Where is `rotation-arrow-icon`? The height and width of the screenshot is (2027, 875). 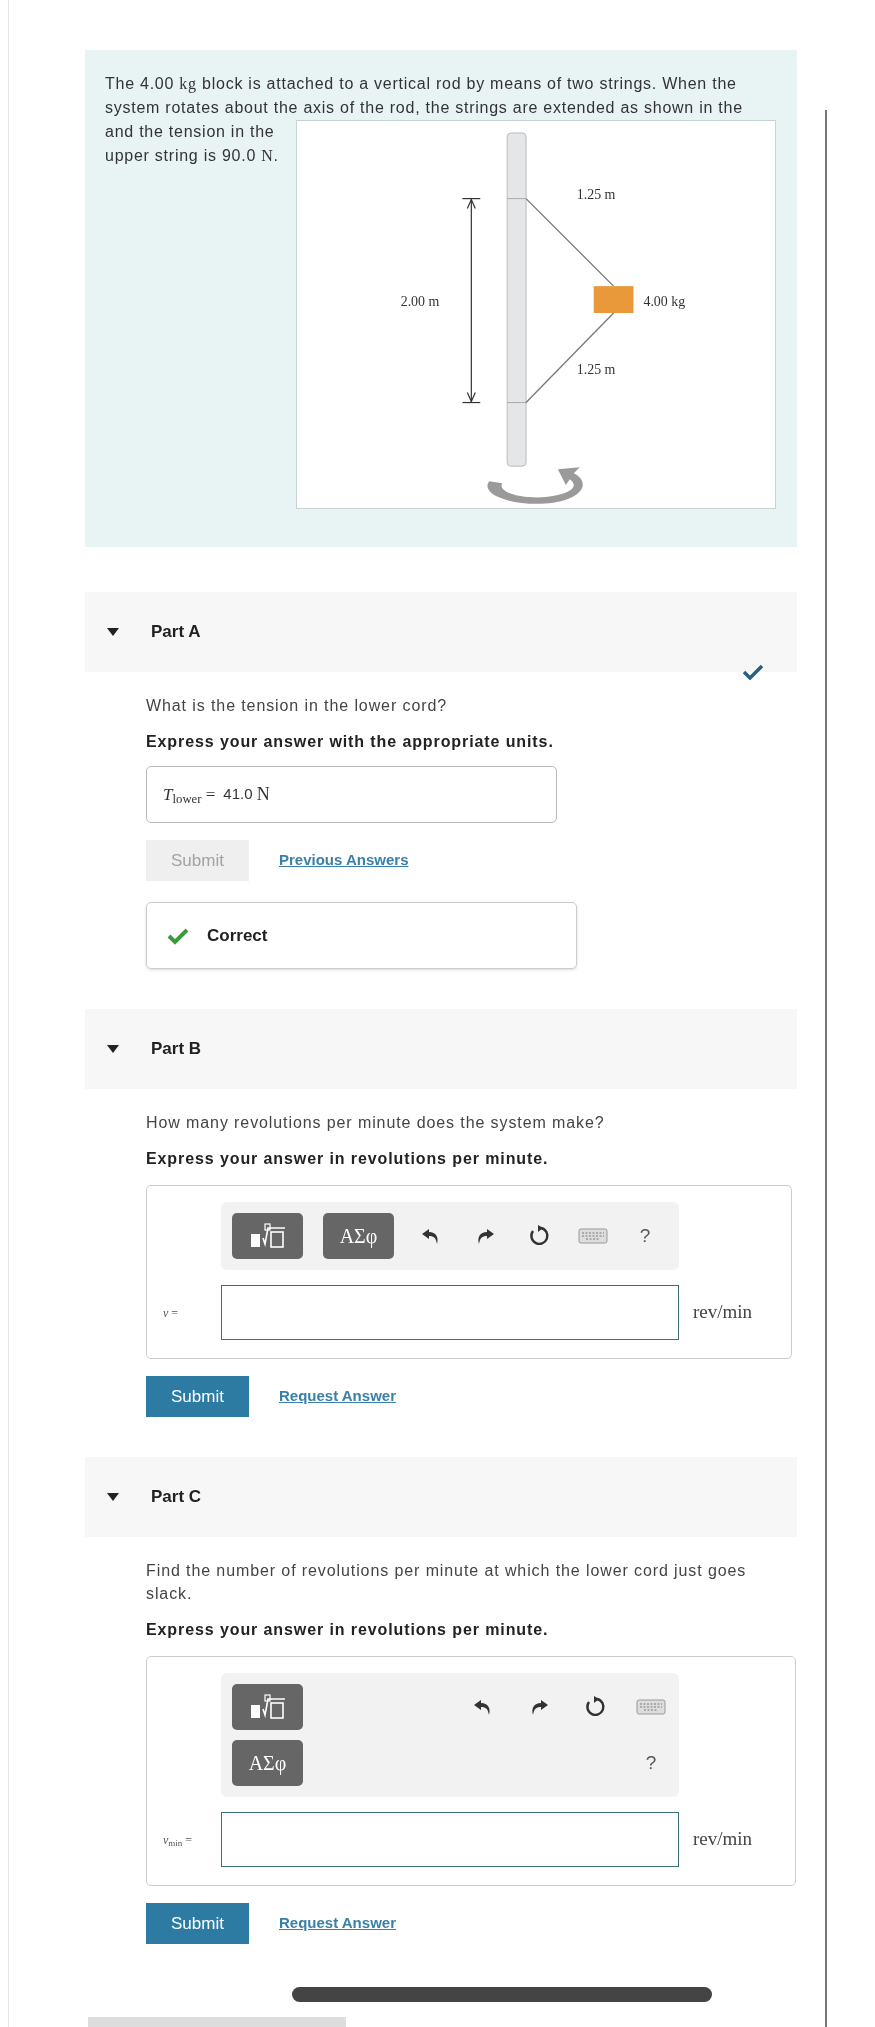
rotation-arrow-icon is located at coordinates (535, 485).